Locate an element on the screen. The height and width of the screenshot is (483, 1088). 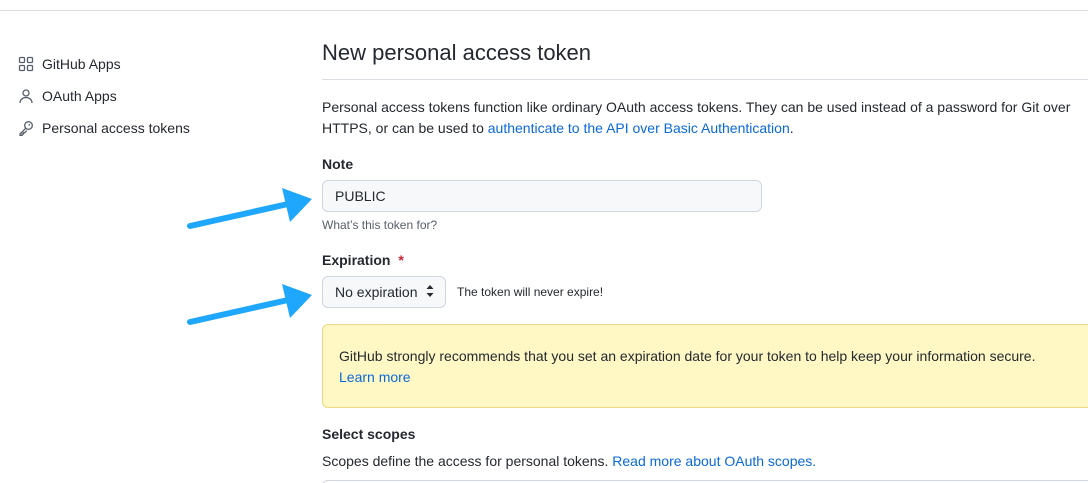
expiration-status: The token will never expire! is located at coordinates (530, 292).